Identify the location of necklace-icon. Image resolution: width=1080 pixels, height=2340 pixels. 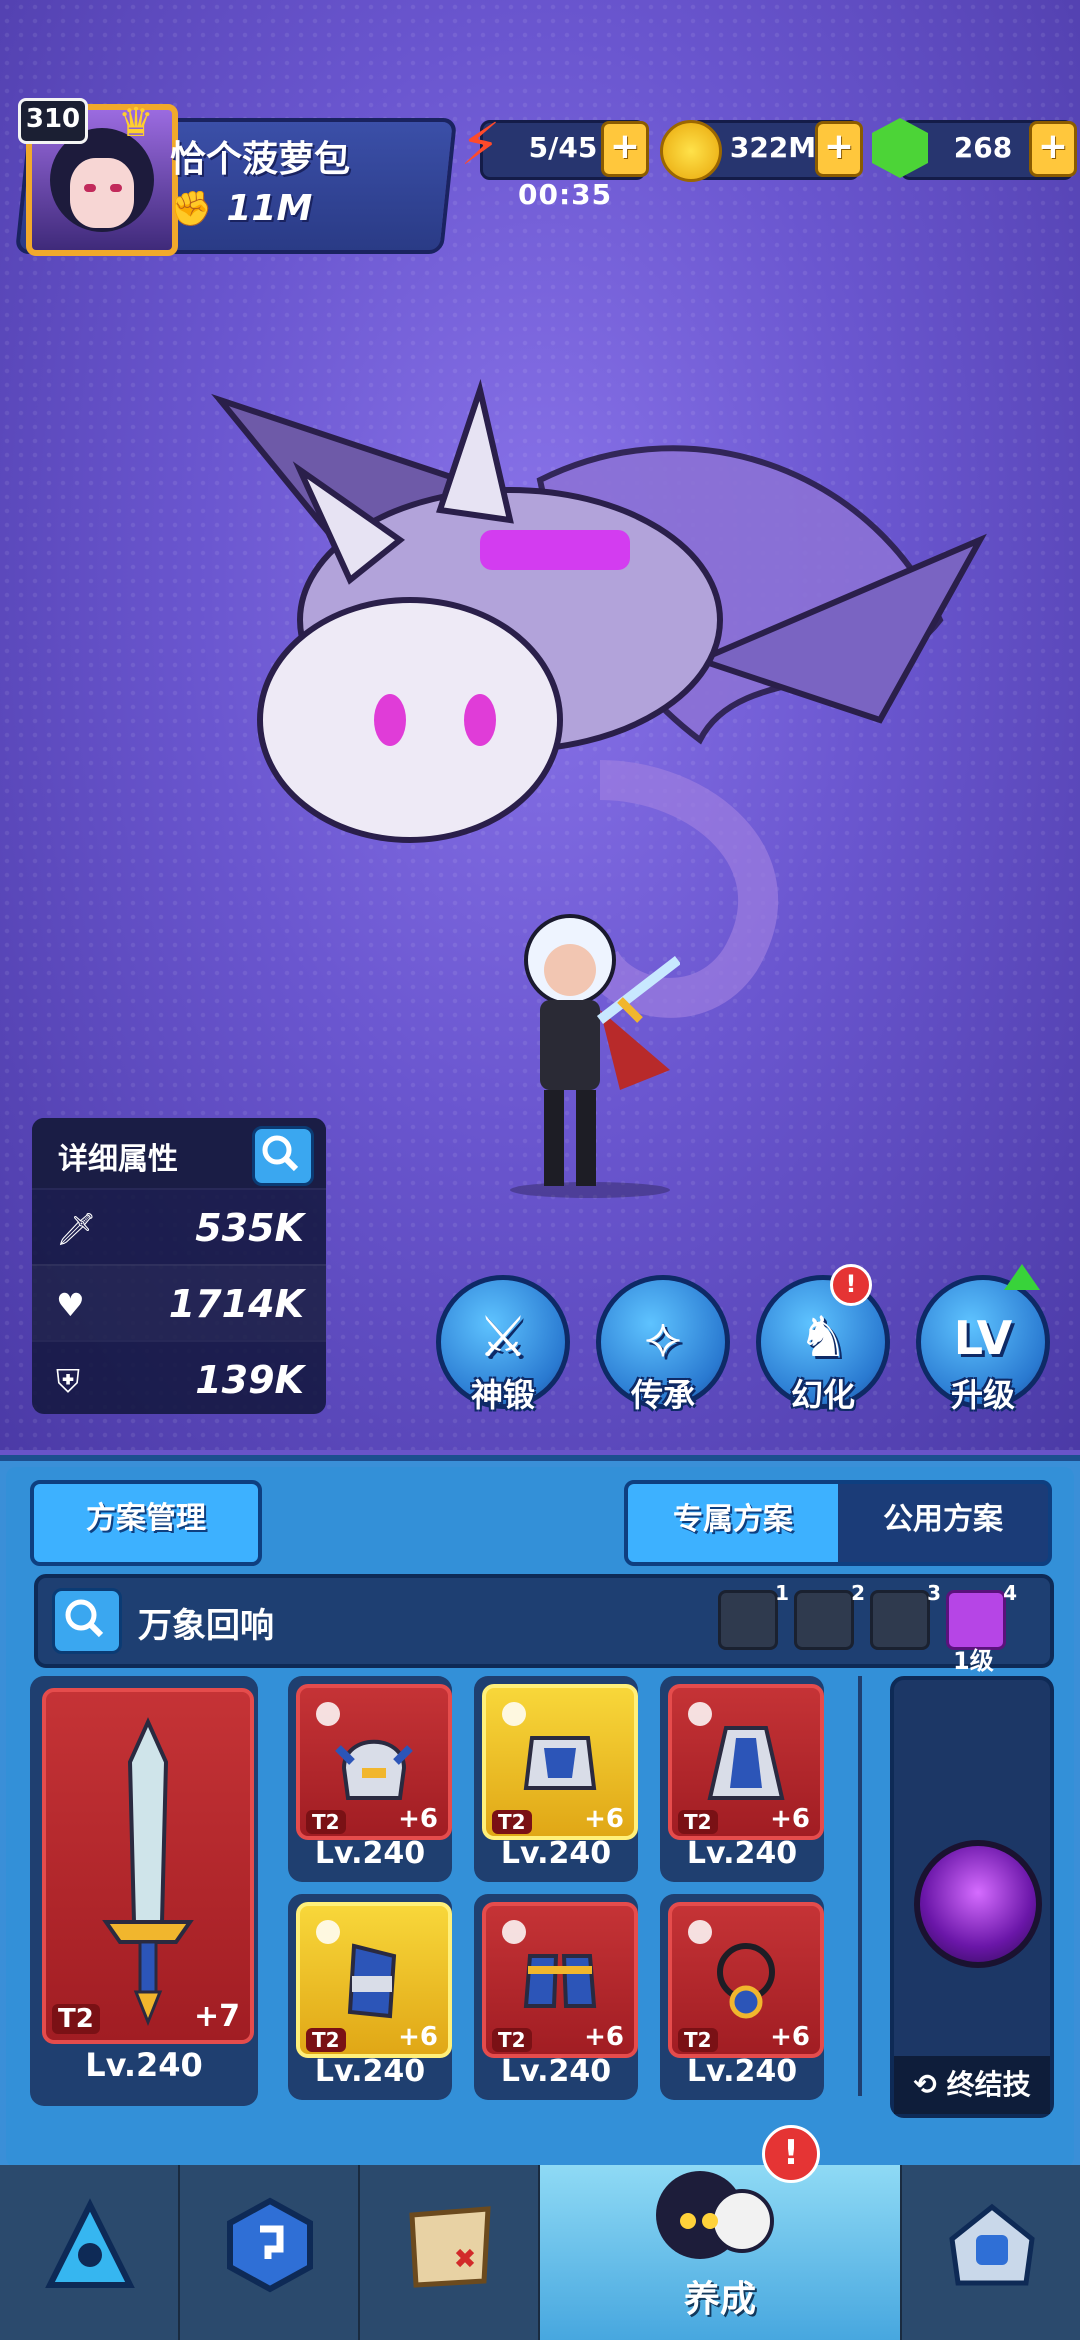
(746, 1981).